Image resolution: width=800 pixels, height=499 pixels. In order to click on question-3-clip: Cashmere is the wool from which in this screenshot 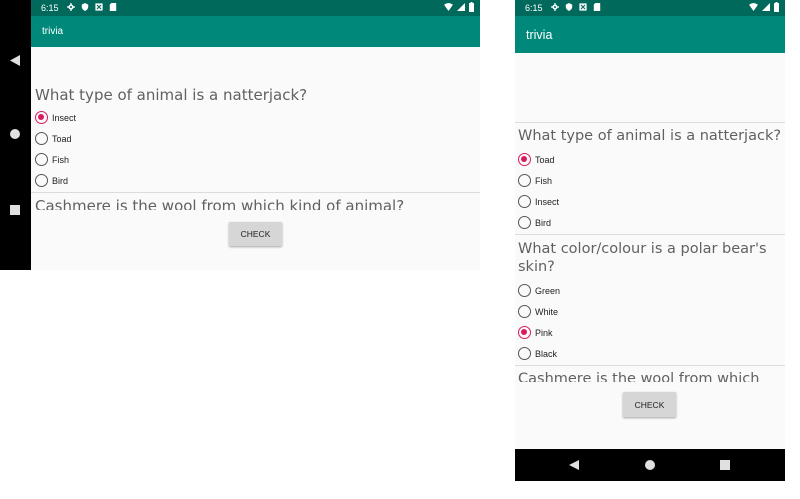, I will do `click(650, 374)`.